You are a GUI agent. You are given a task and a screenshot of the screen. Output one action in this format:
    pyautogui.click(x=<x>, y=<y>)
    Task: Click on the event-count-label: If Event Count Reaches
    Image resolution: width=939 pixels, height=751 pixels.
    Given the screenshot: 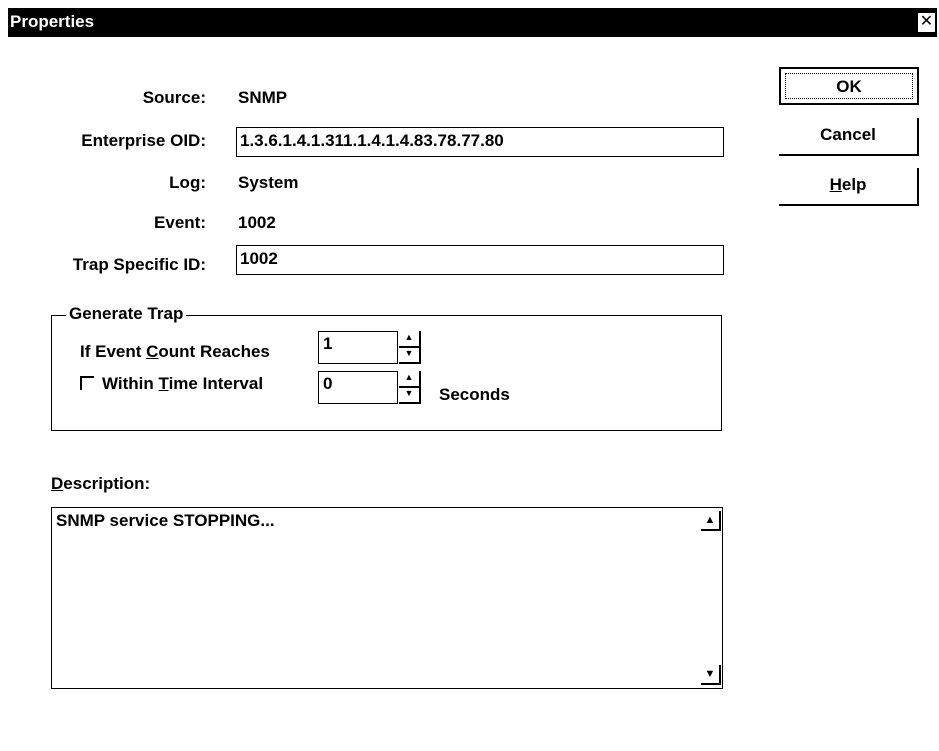 What is the action you would take?
    pyautogui.click(x=175, y=352)
    